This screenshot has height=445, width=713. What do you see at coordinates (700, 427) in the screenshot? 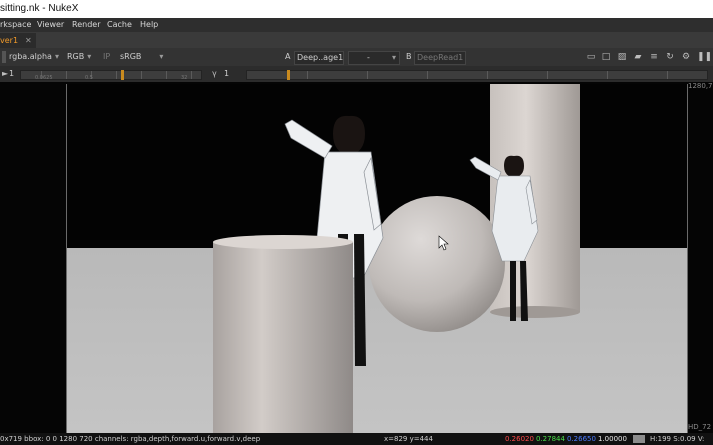
I see `format-name-label: HD_72` at bounding box center [700, 427].